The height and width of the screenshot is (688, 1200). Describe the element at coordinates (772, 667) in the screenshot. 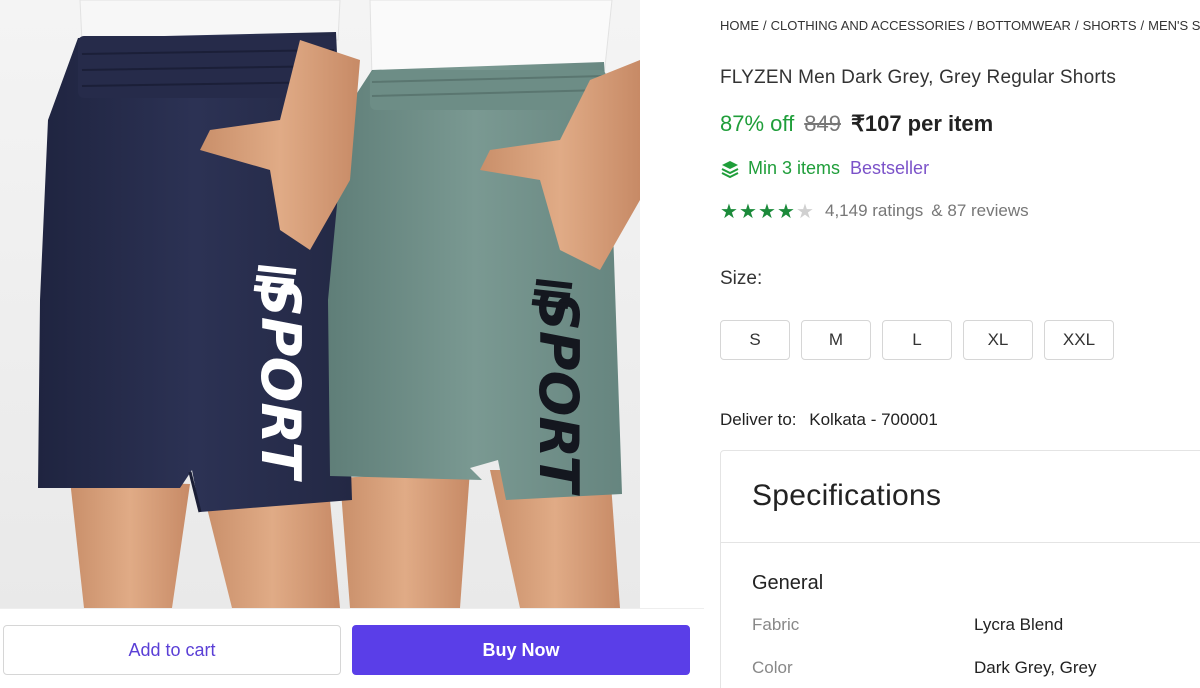

I see `spec-key: Color` at that location.